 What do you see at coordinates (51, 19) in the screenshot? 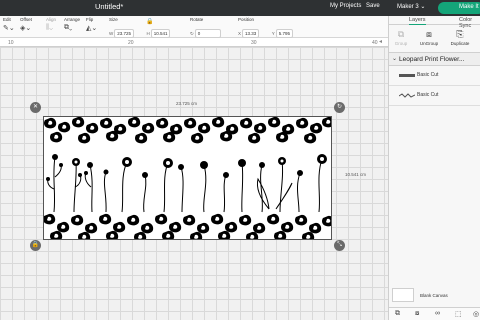
I see `align-label: Align` at bounding box center [51, 19].